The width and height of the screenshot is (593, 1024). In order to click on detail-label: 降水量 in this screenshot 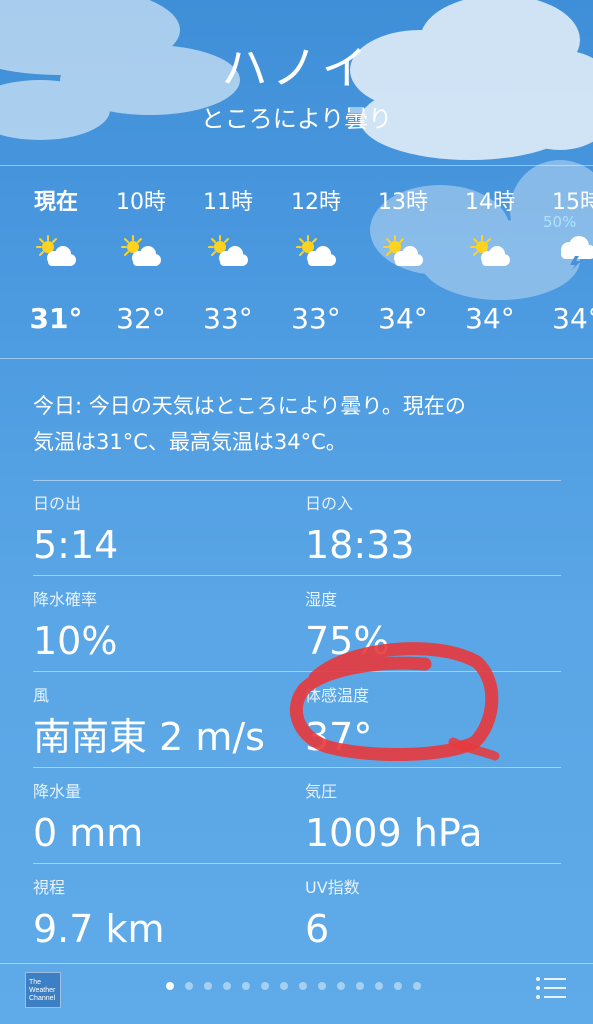, I will do `click(57, 791)`.